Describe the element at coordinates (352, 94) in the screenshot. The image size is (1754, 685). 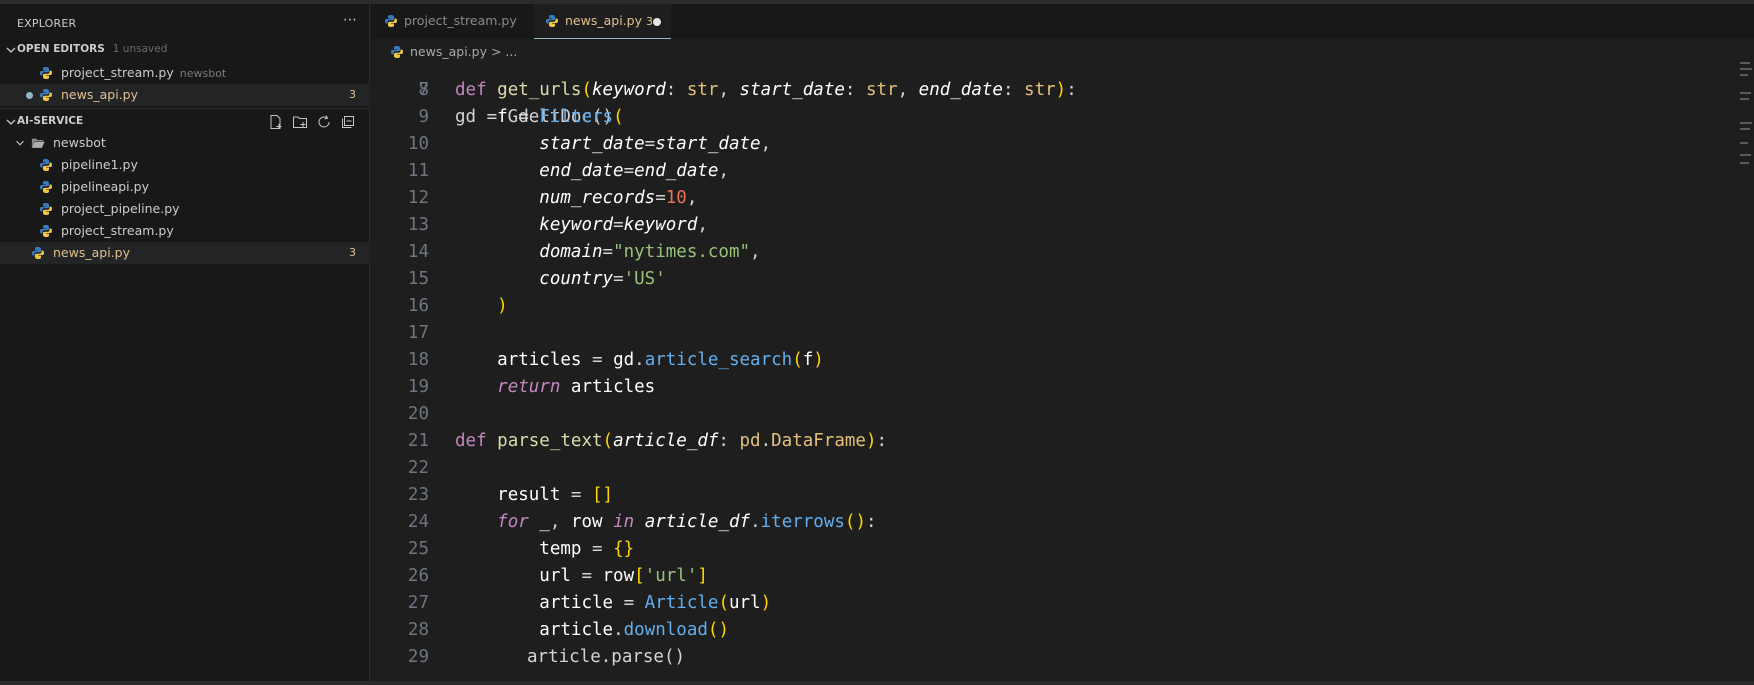
I see `problem-count-badge: 3` at that location.